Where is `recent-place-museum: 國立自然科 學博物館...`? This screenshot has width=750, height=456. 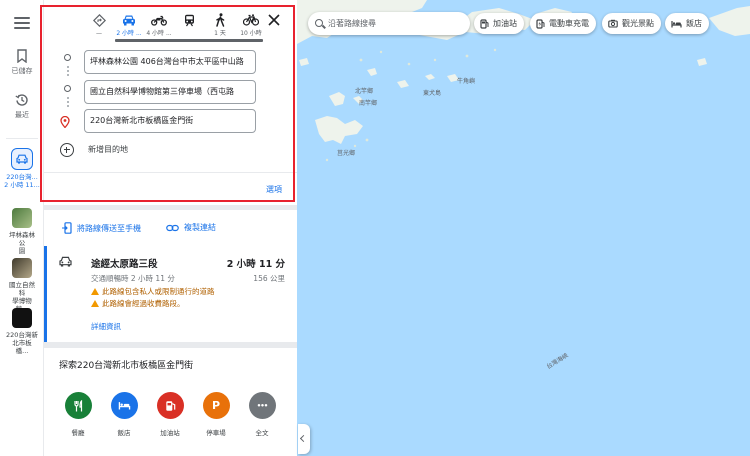 recent-place-museum: 國立自然科 學博物館... is located at coordinates (22, 285).